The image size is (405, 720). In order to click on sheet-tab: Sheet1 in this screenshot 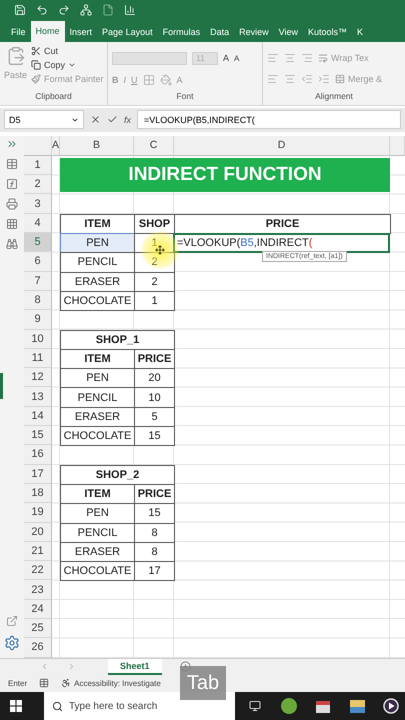, I will do `click(135, 666)`.